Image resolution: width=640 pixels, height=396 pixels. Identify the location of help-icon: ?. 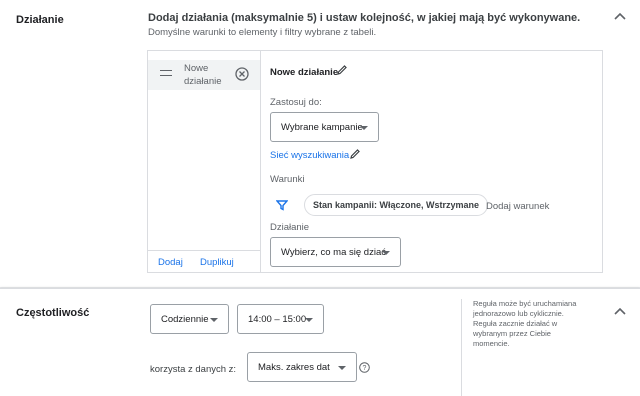
(364, 367).